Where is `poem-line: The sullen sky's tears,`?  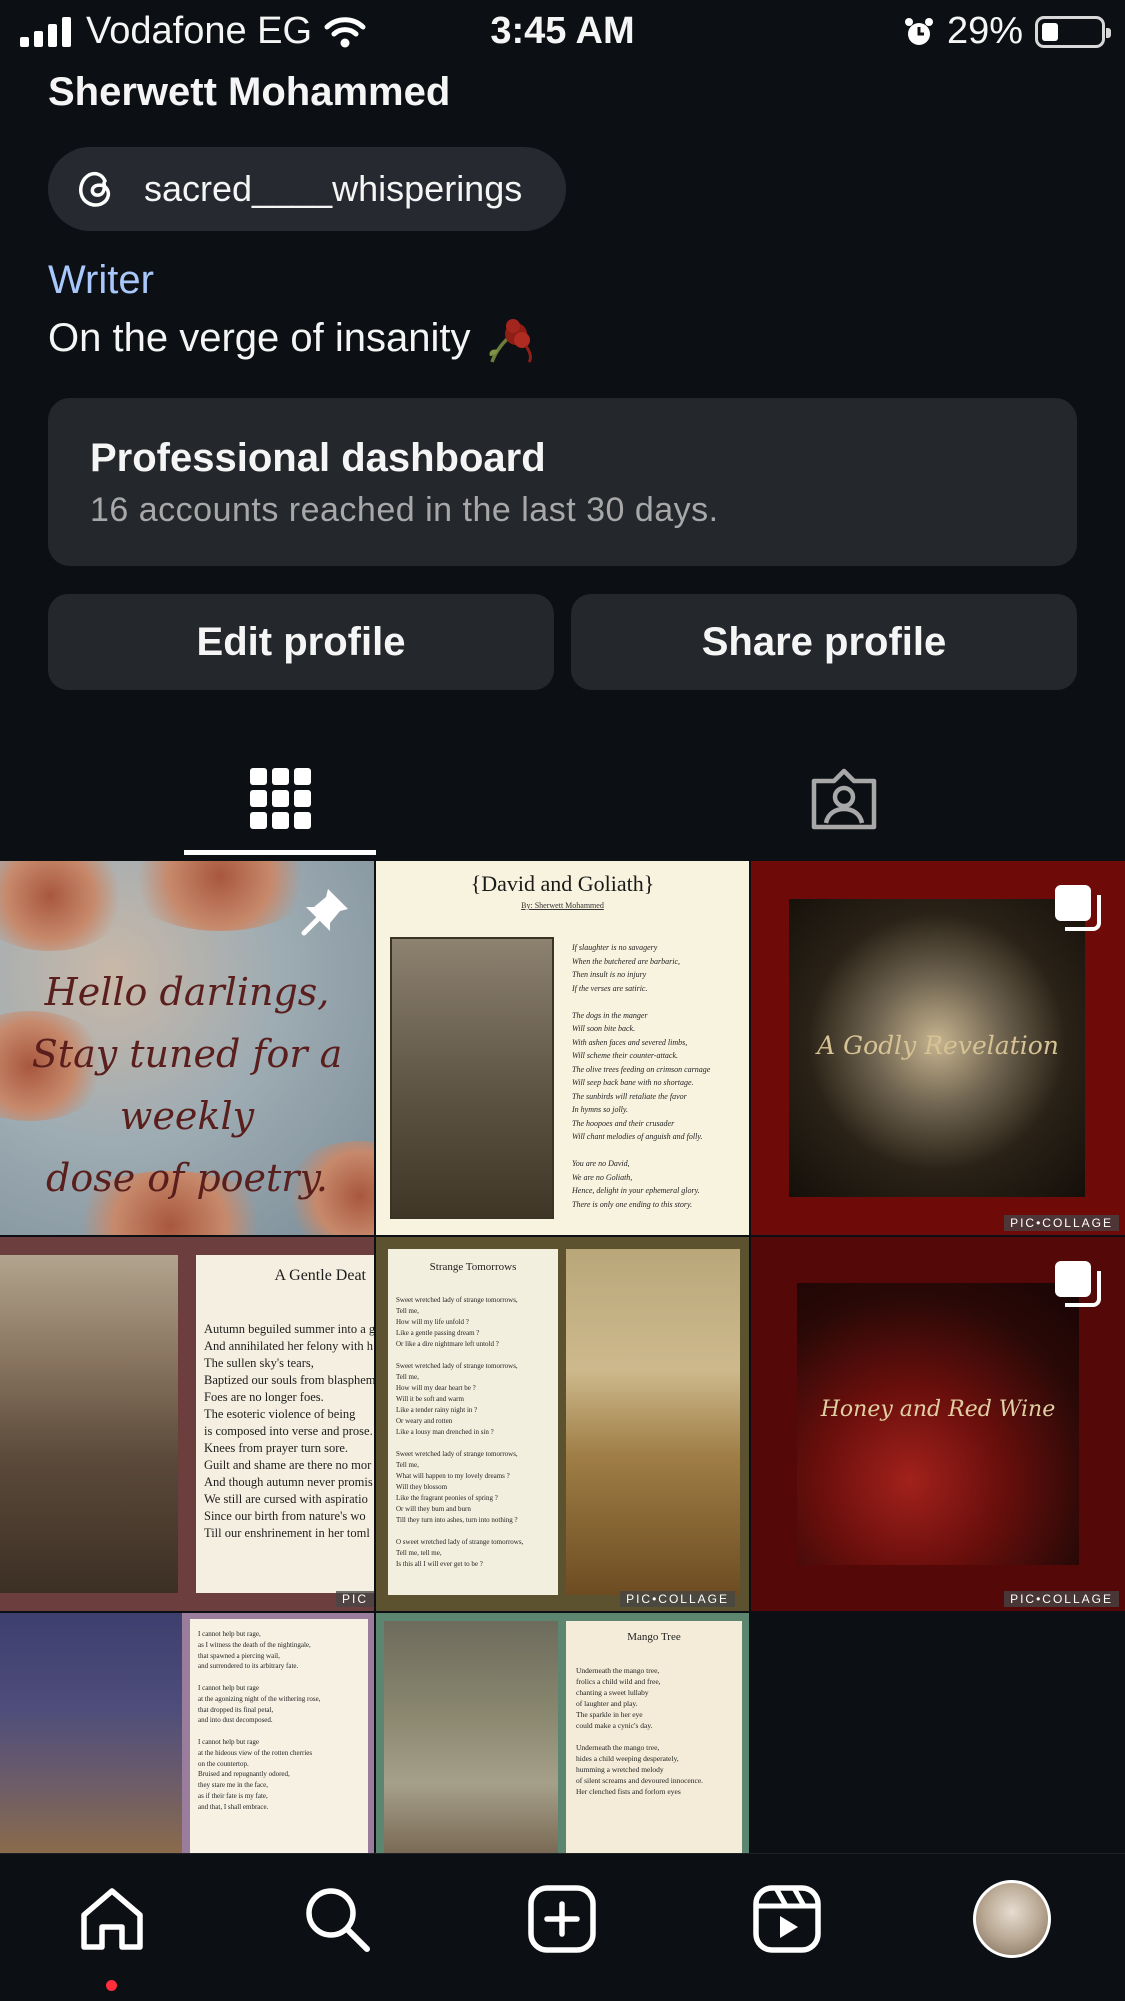
poem-line: The sullen sky's tears, is located at coordinates (259, 1363).